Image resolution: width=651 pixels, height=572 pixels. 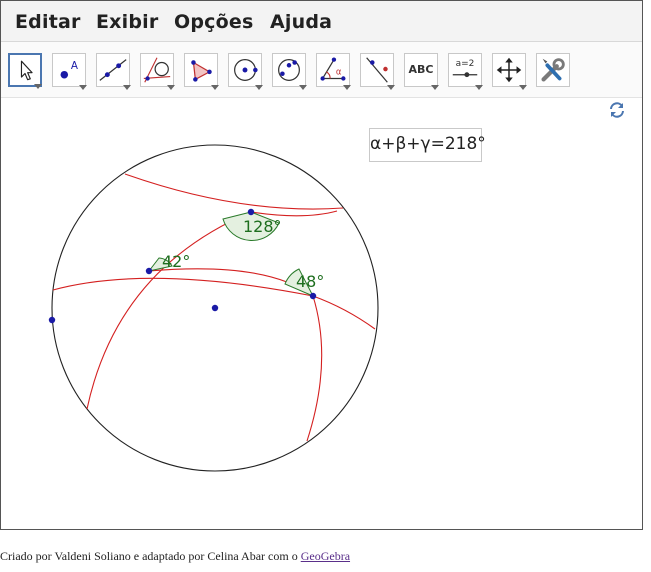 I want to click on circle-center-tool-button, so click(x=245, y=71).